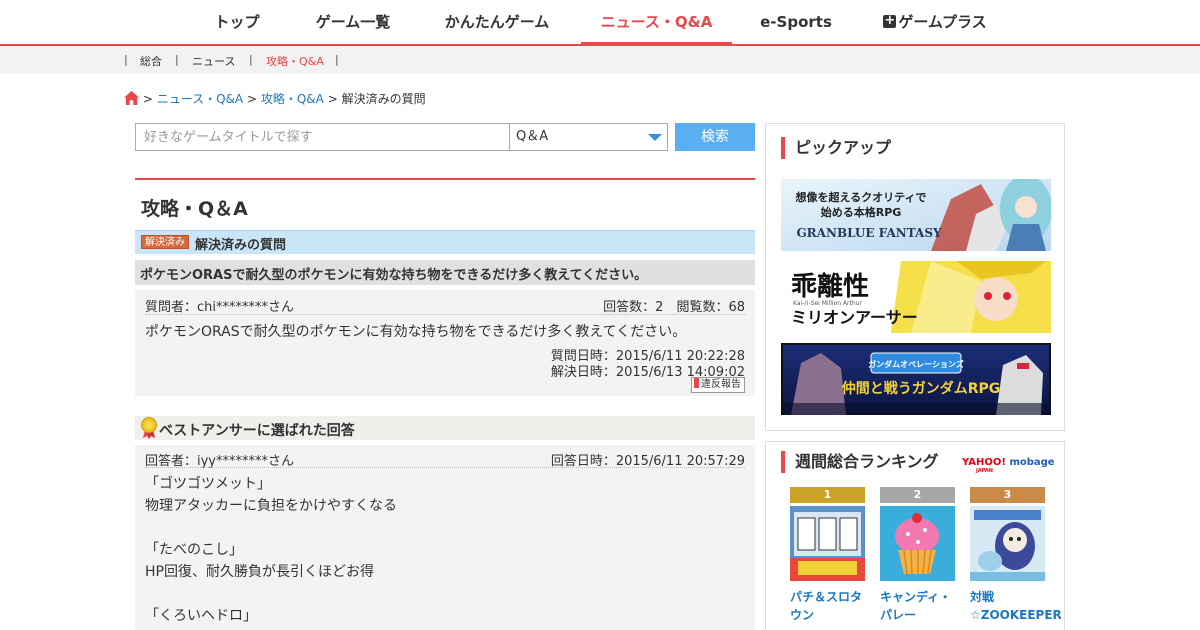  I want to click on answer-line: HP回復、耐久勝負が長引くほどお得, so click(259, 572).